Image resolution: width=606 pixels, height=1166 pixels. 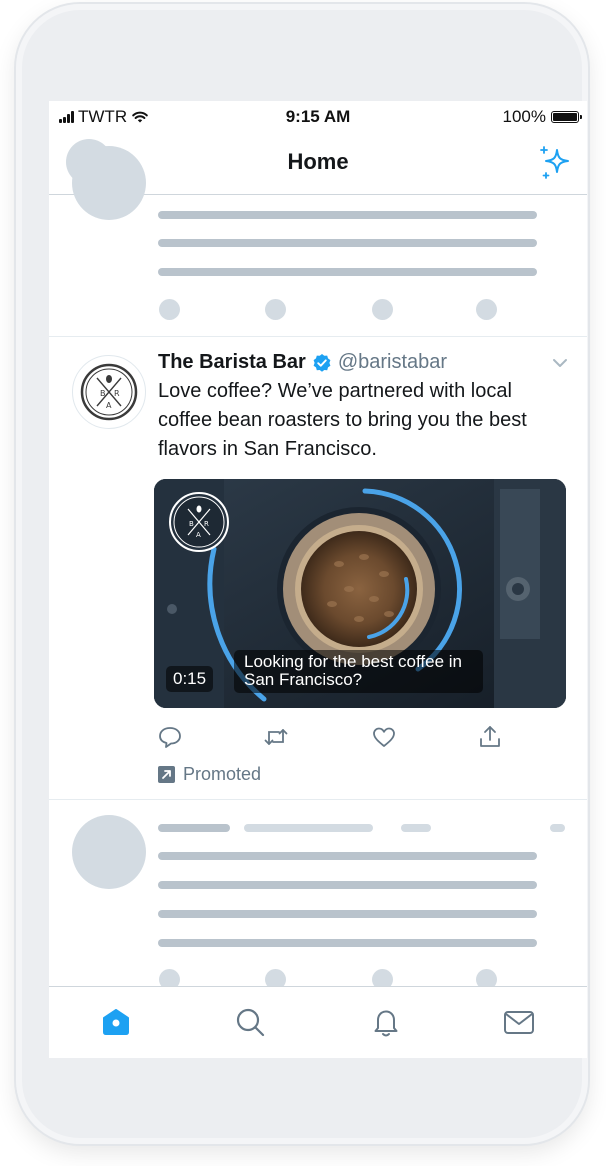 I want to click on tweet-author-name: The Barista Bar, so click(x=232, y=362).